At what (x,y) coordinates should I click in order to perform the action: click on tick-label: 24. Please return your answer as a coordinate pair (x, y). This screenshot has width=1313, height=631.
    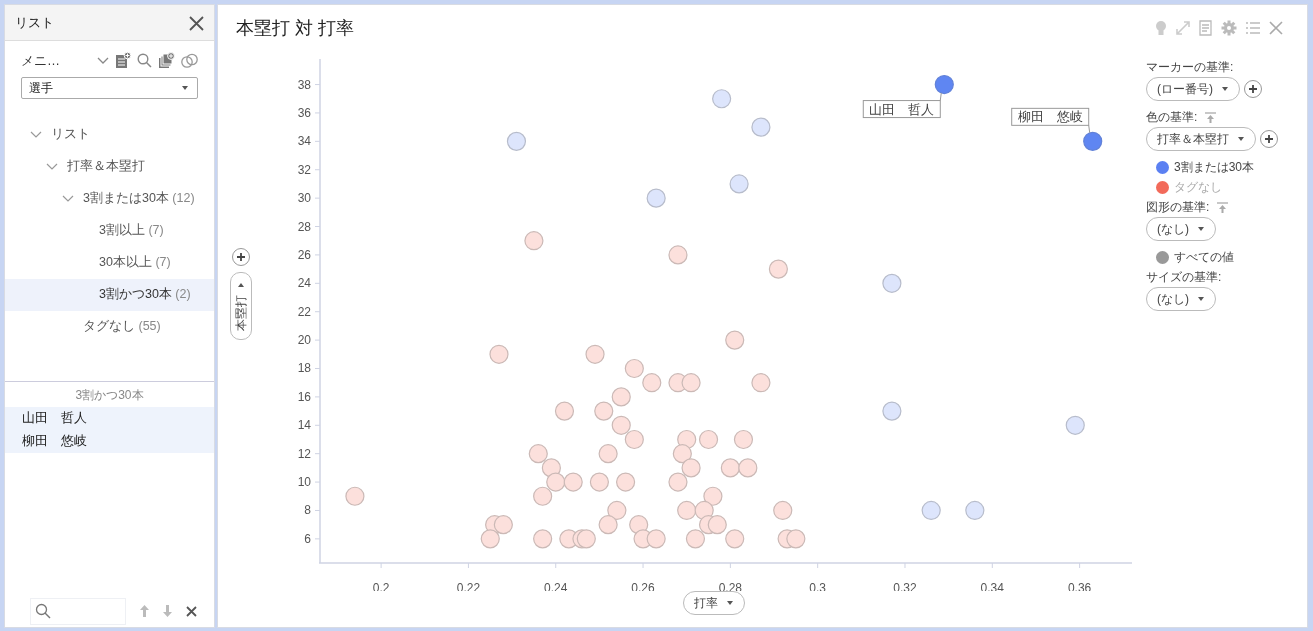
    Looking at the image, I should click on (304, 283).